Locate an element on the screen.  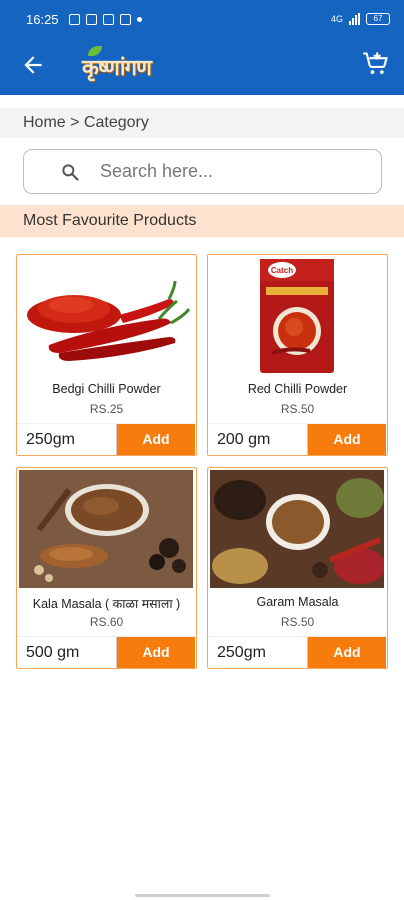
search-bar is located at coordinates (202, 171).